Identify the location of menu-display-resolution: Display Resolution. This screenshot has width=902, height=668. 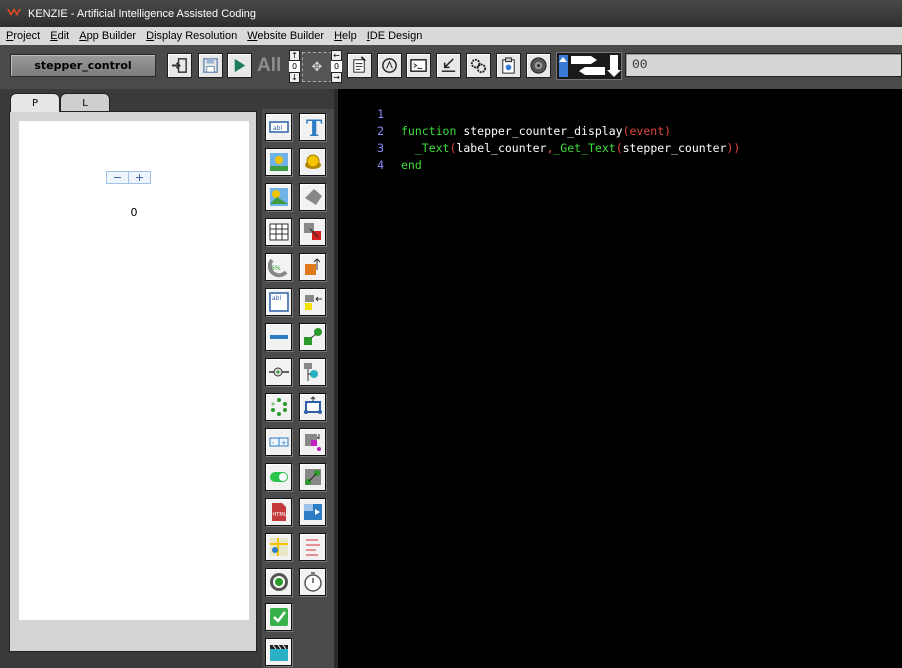
(191, 36).